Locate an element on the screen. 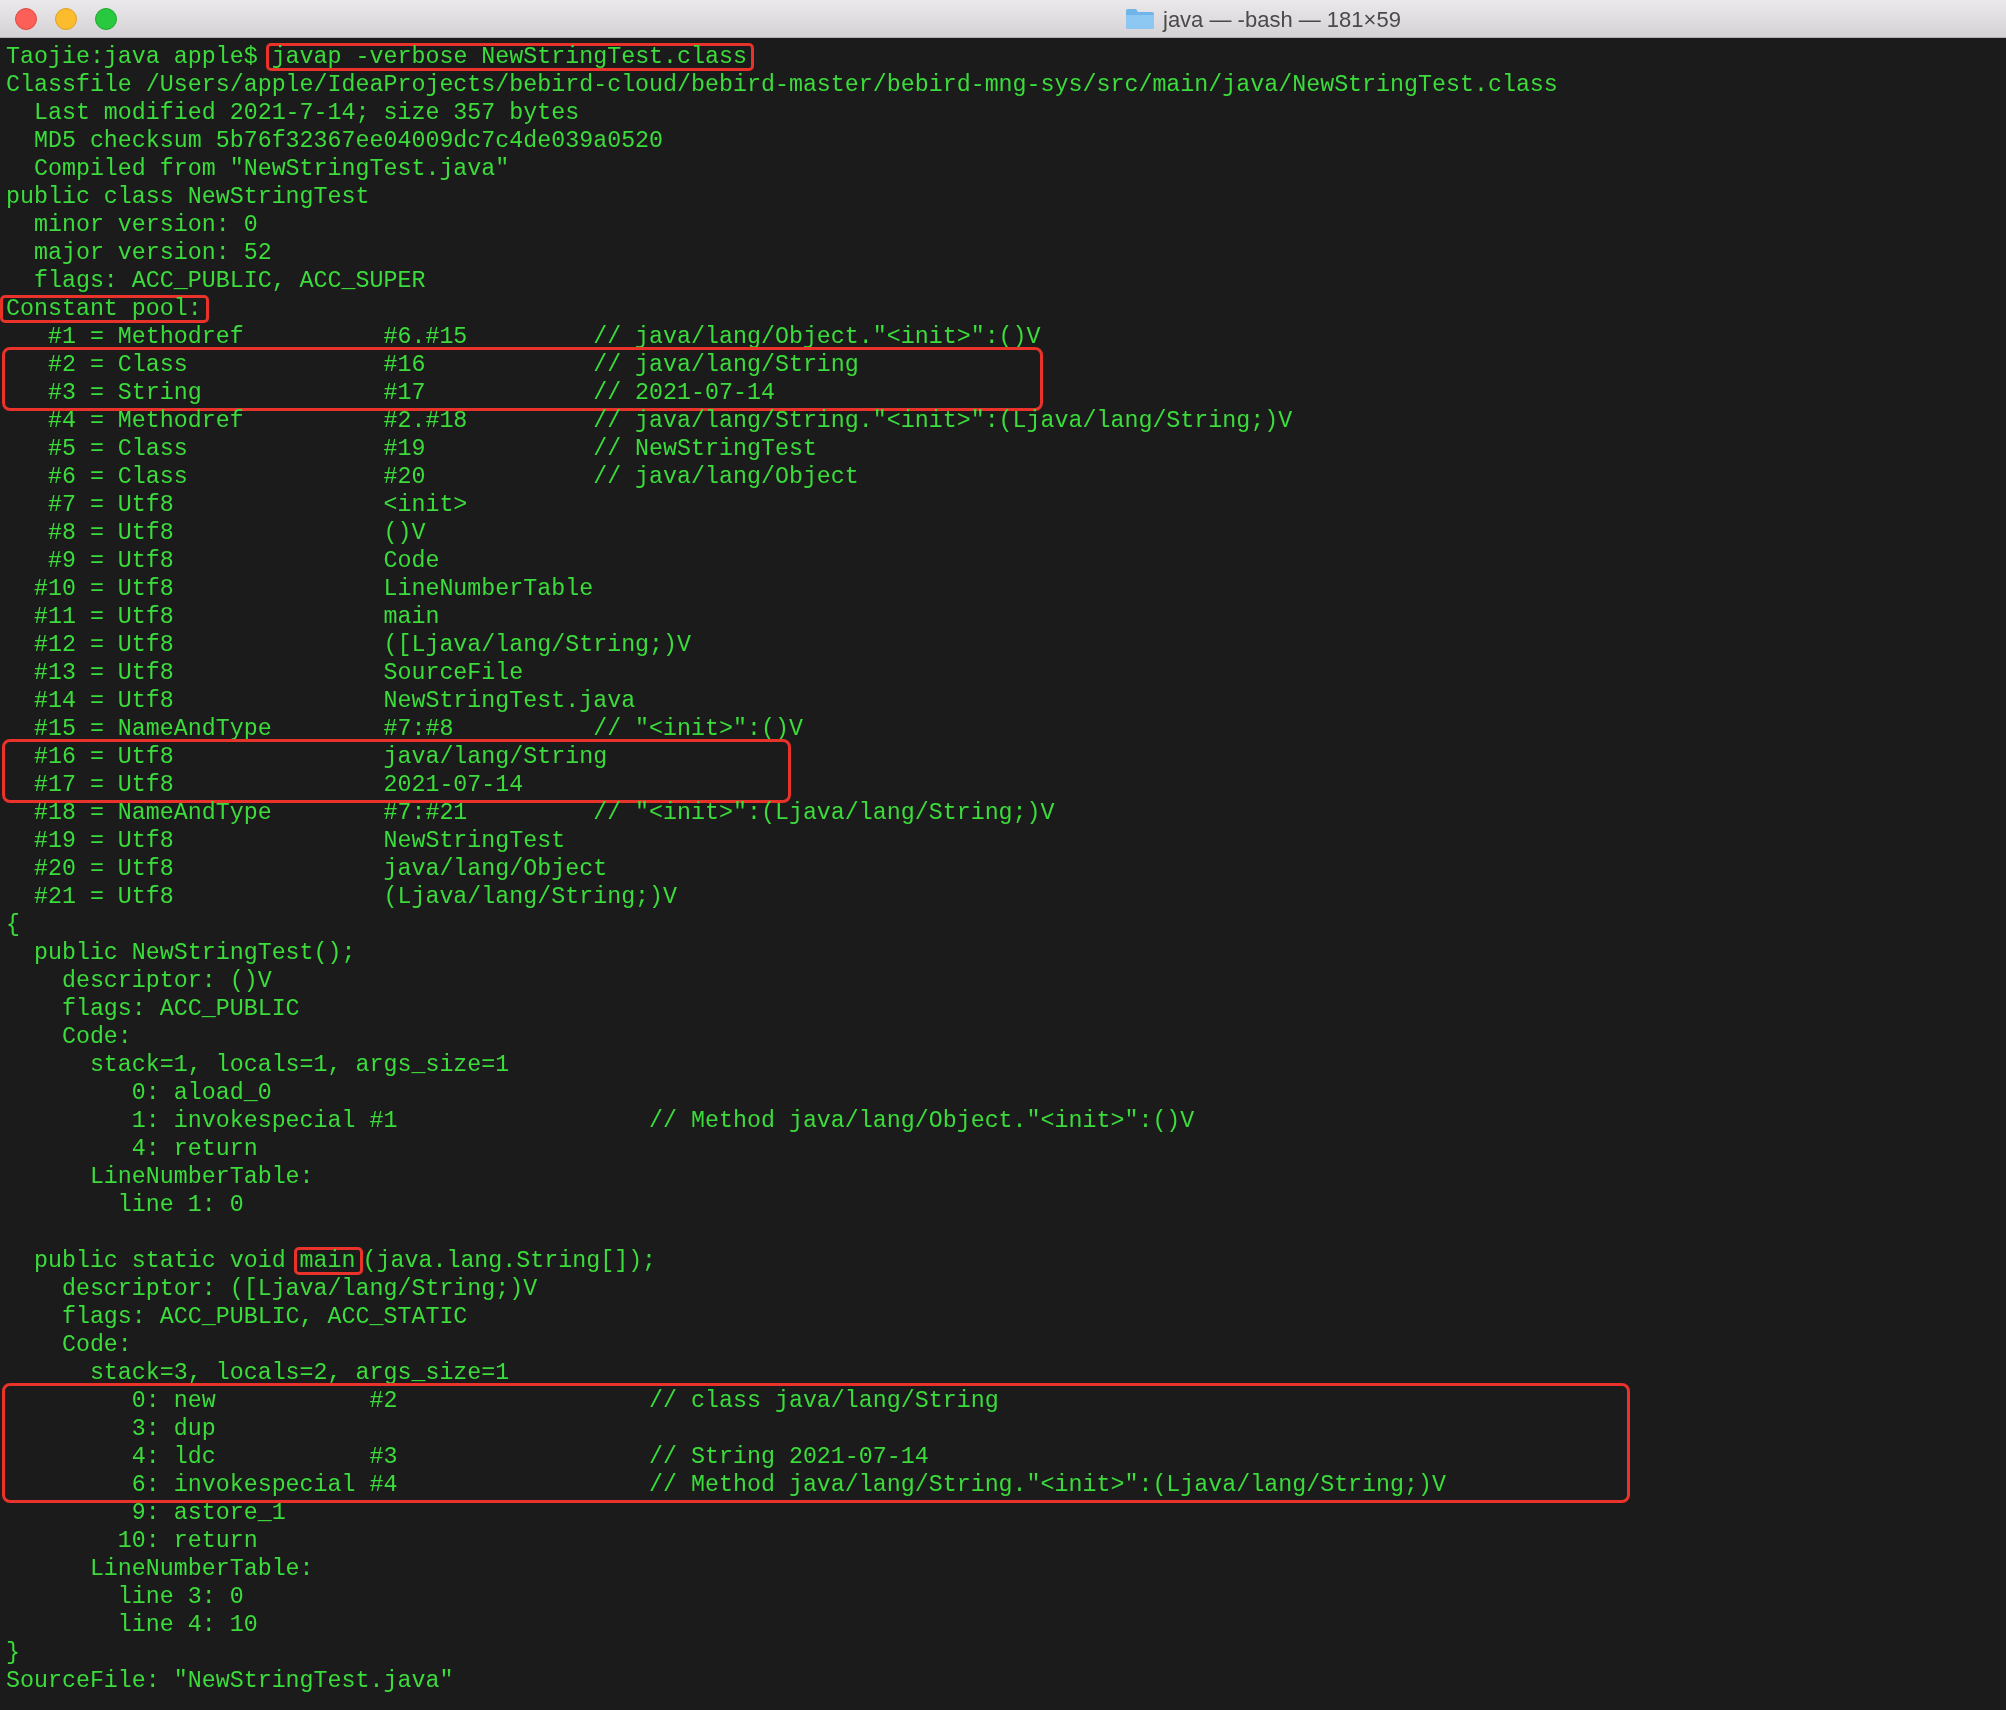  window-title: java — -bash — 181×59 is located at coordinates (1282, 19).